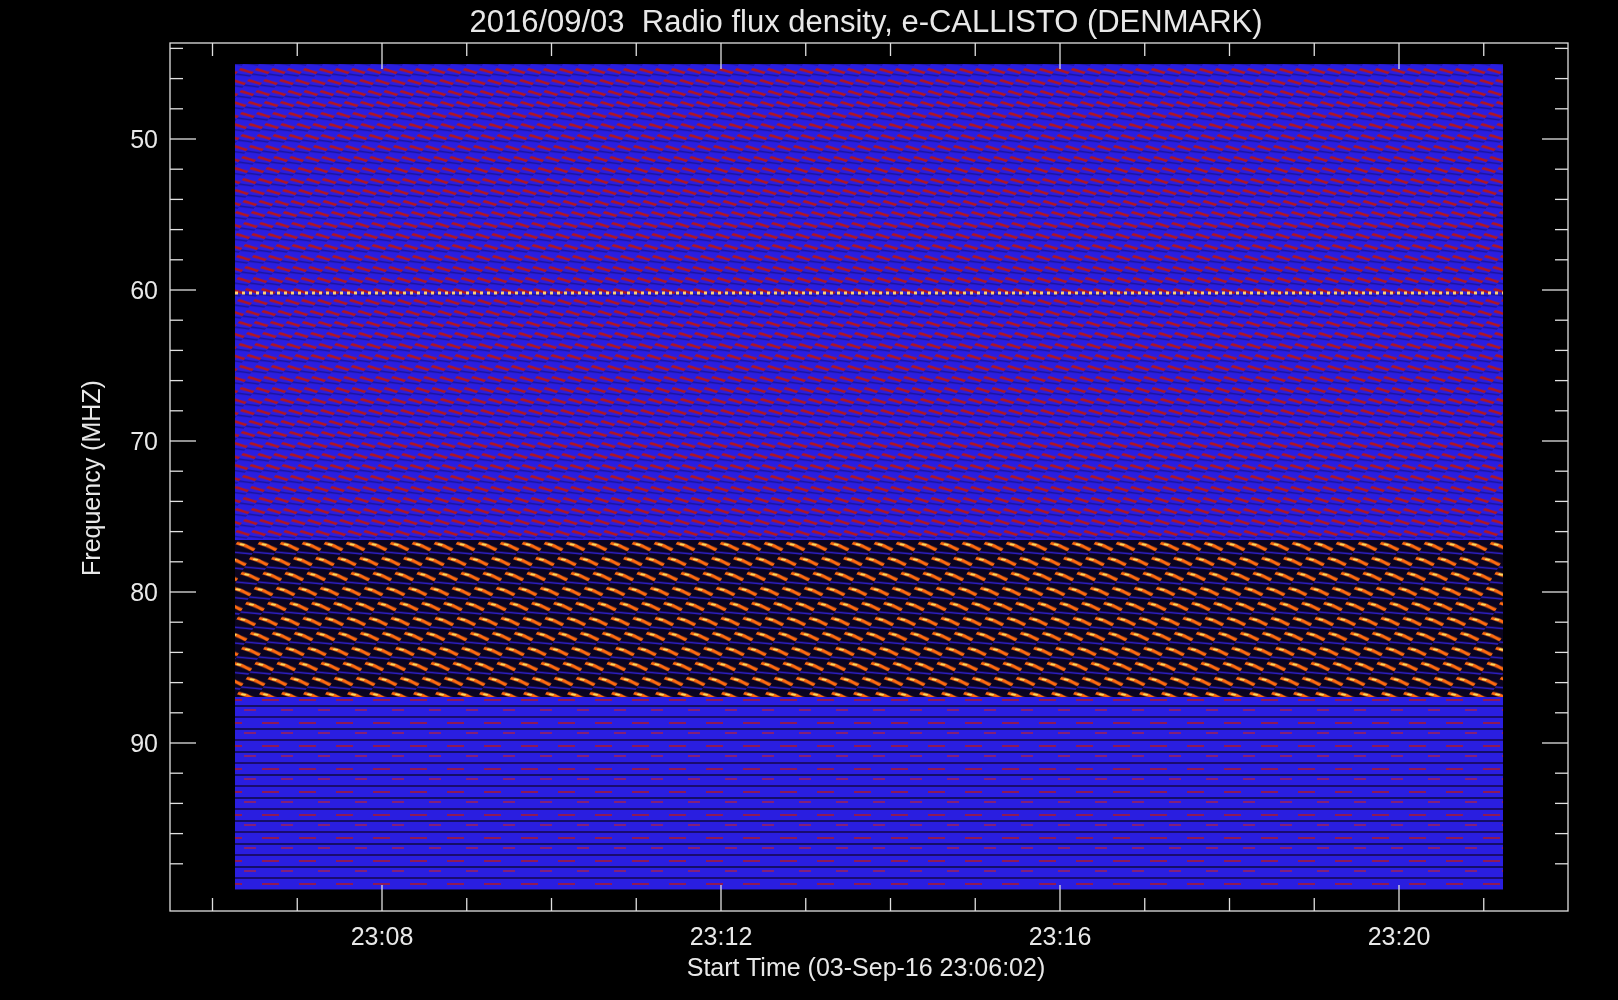 The width and height of the screenshot is (1618, 1000). I want to click on x-axis-label: Start Time (03-Sep-16 23:06:02), so click(866, 967).